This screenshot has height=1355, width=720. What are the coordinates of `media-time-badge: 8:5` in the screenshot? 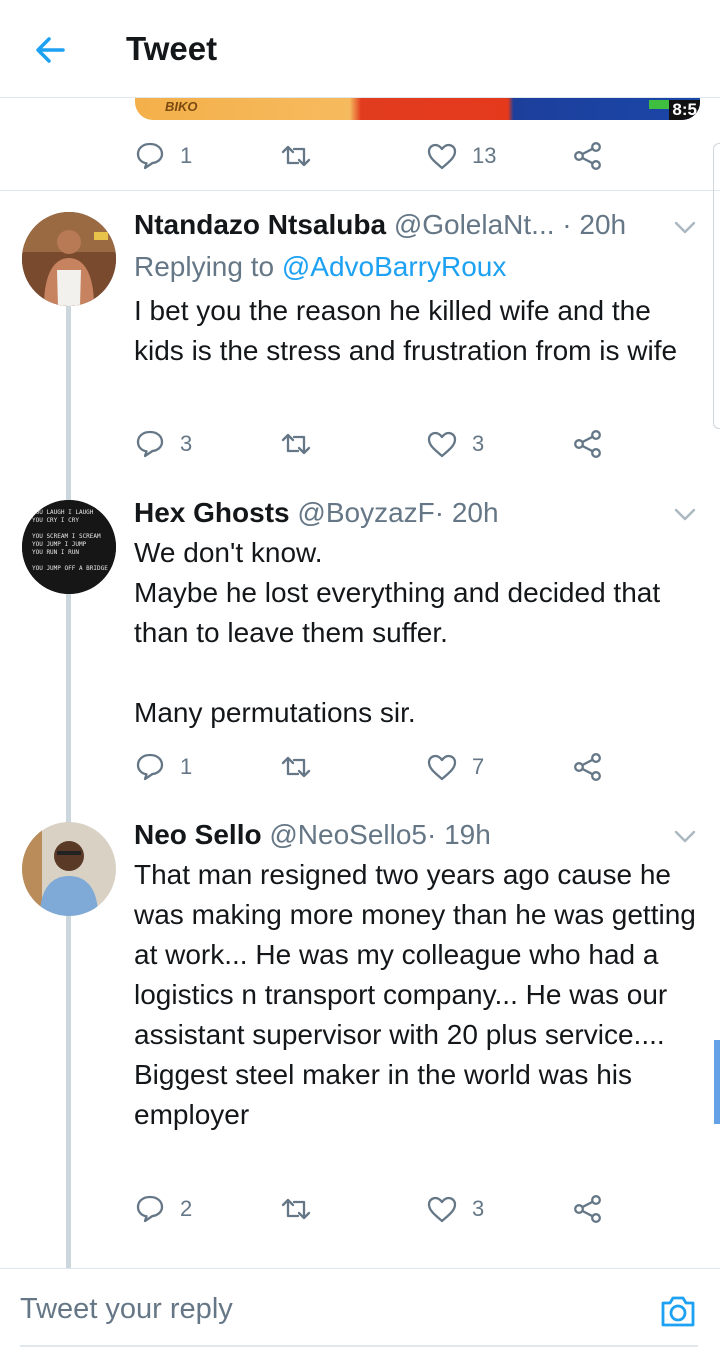 It's located at (684, 110).